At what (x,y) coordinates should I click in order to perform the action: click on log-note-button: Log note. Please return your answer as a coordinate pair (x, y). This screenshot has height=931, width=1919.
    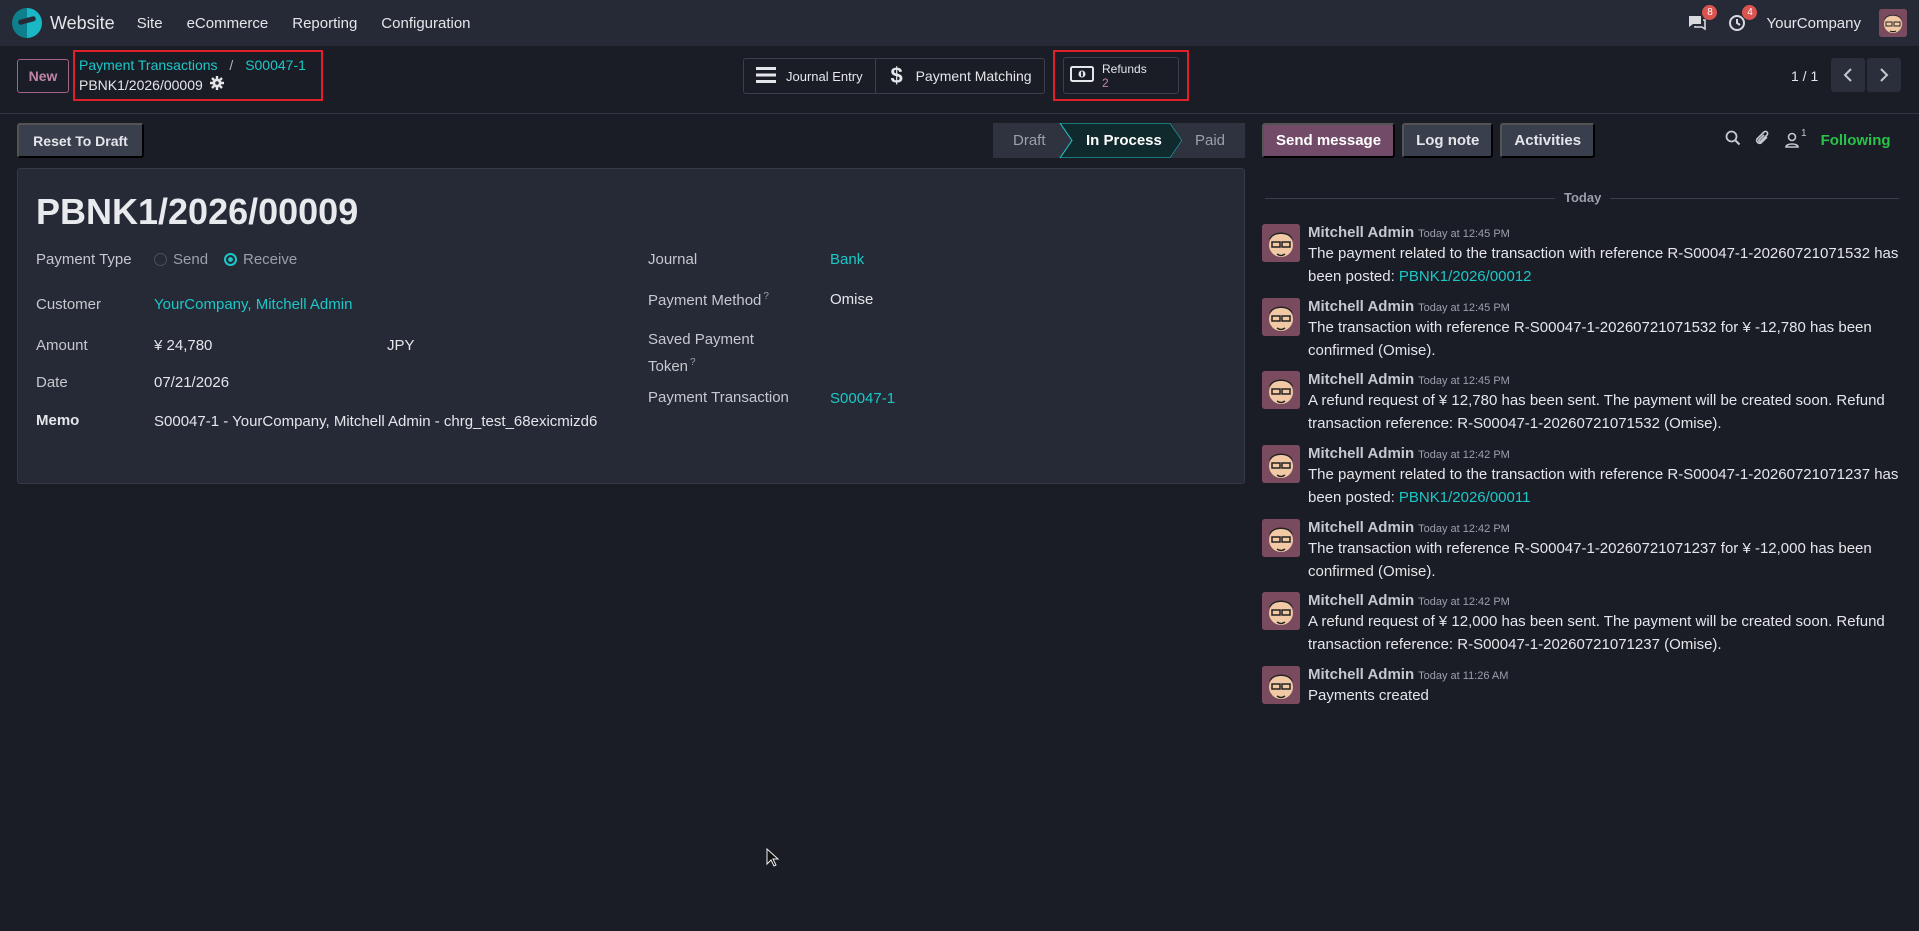
    Looking at the image, I should click on (1448, 140).